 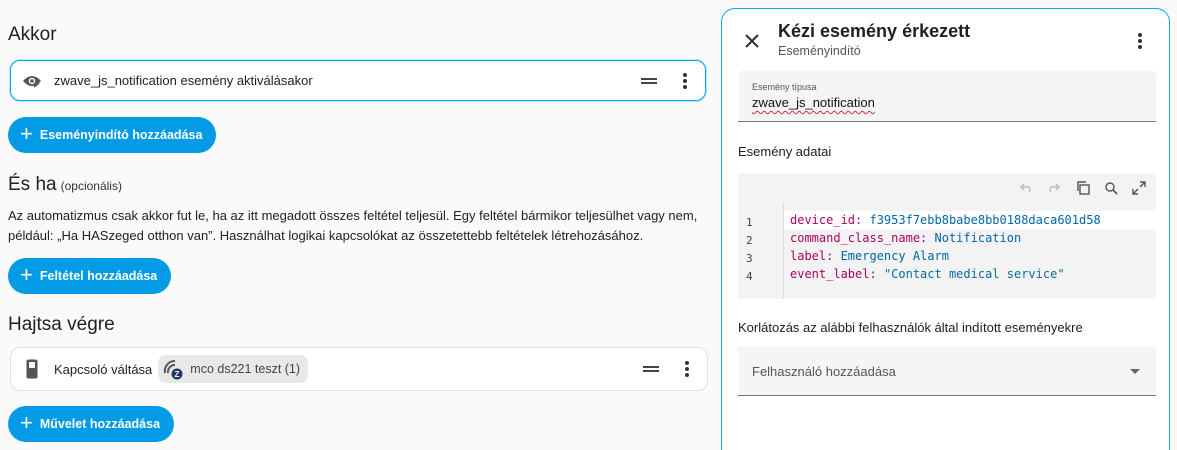 I want to click on search-replace-icon, so click(x=1111, y=188).